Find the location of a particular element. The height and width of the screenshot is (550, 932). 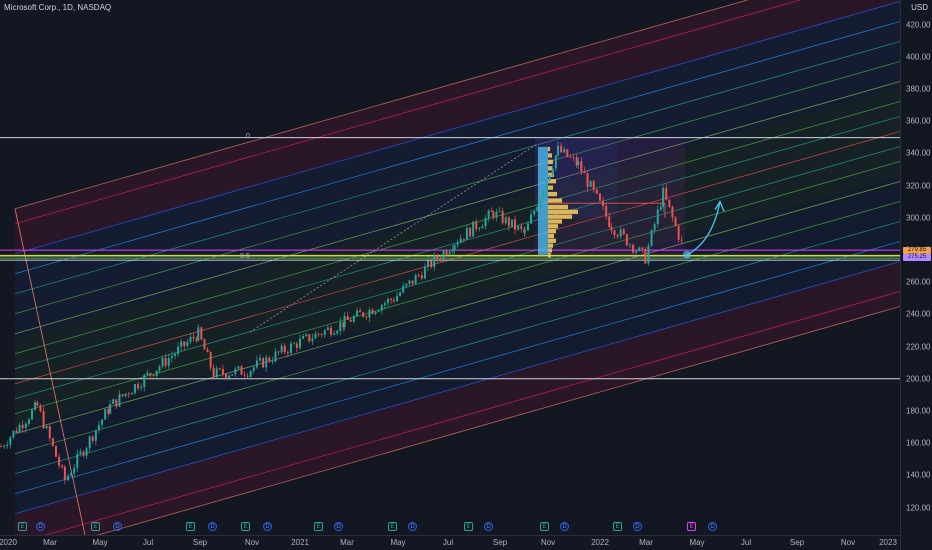

price-tick: 380.00 is located at coordinates (918, 89).